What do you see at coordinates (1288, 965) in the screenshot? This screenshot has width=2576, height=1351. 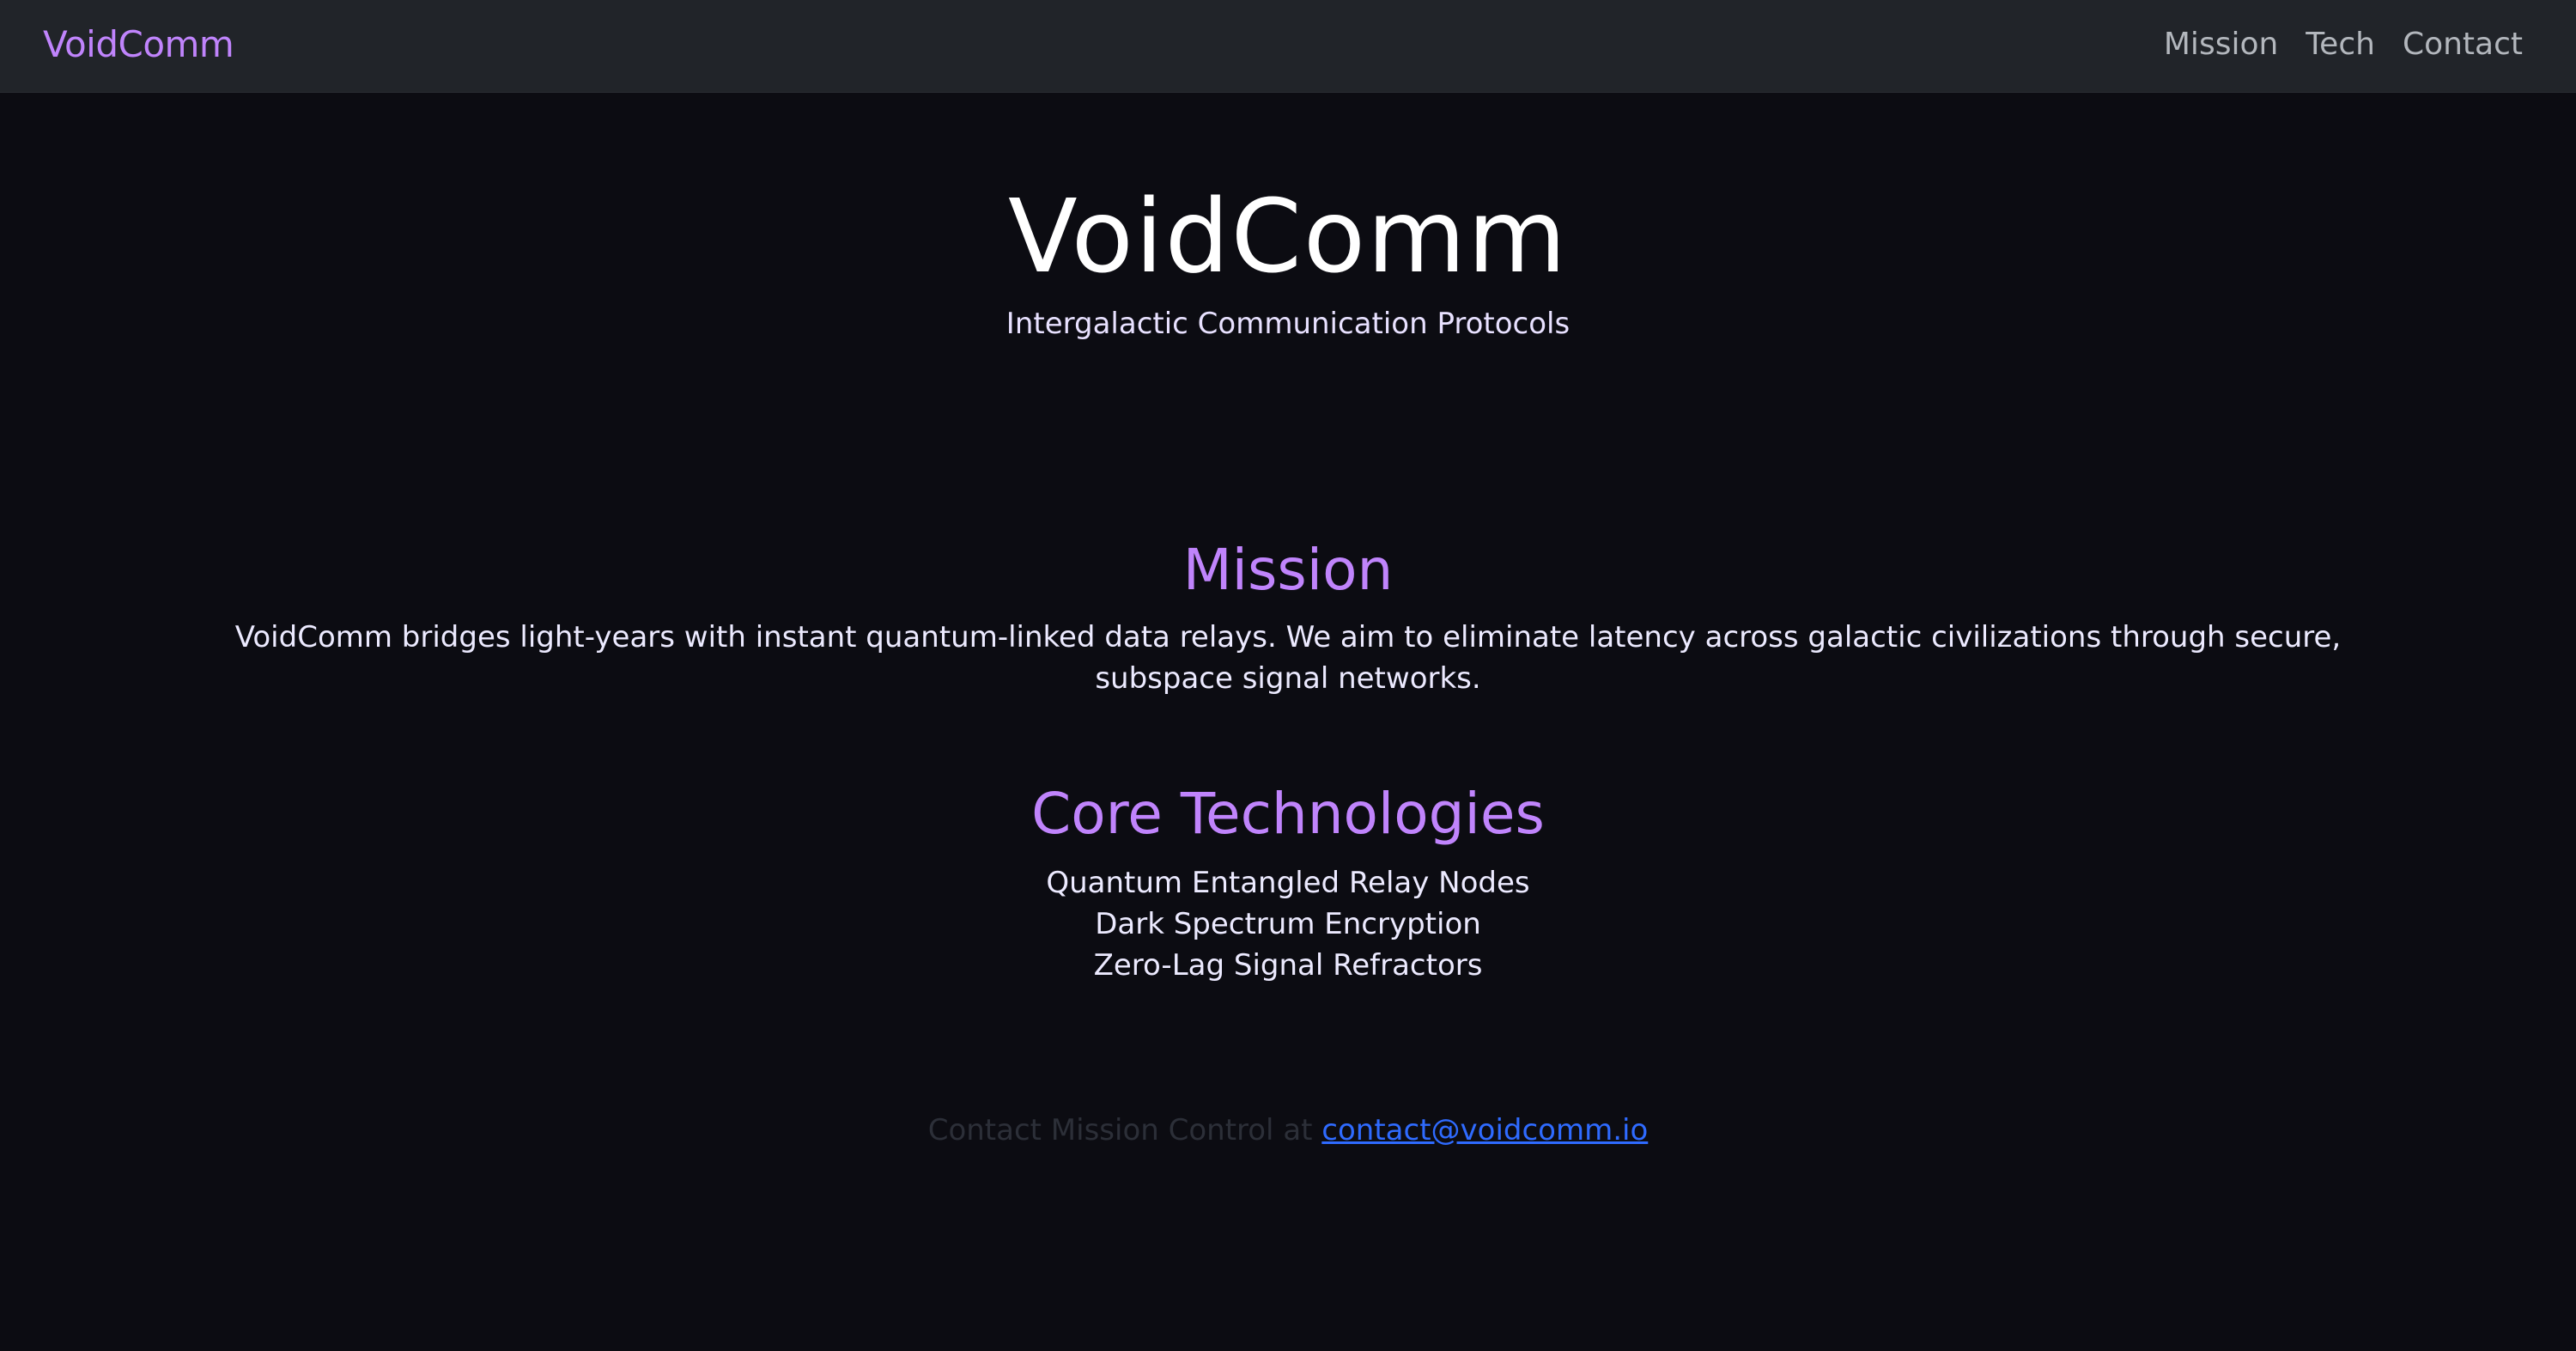 I see `tech-list-item: Zero-Lag Signal Refractors` at bounding box center [1288, 965].